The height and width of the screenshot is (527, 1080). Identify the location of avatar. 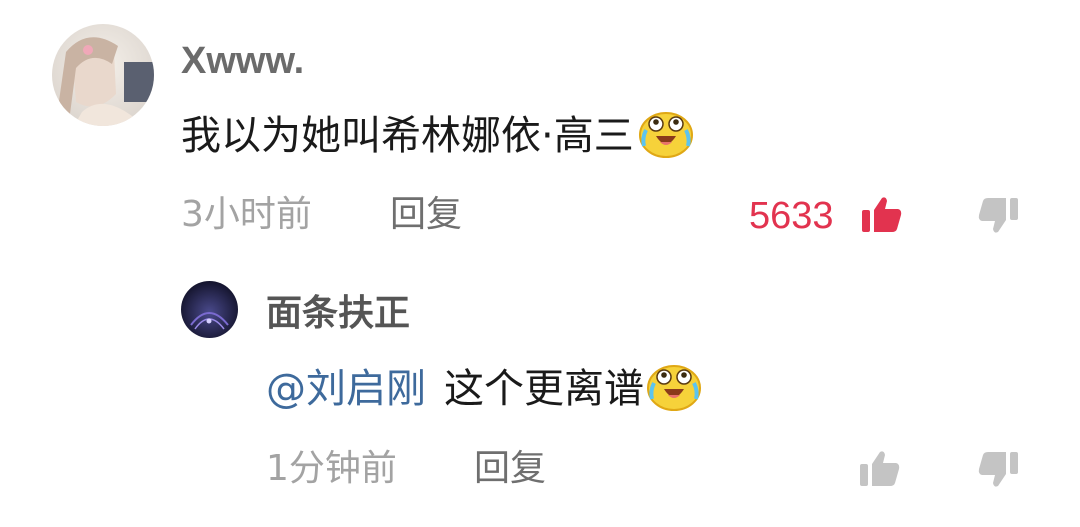
(103, 75).